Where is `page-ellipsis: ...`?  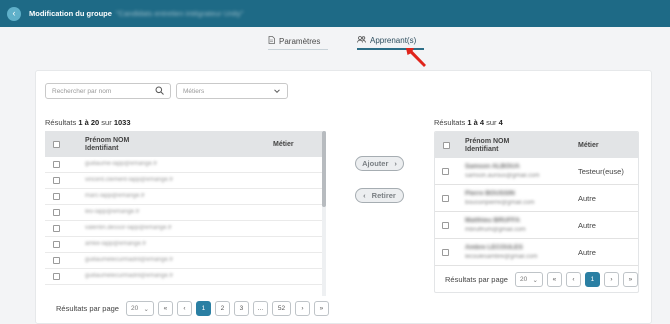 page-ellipsis: ... is located at coordinates (260, 308).